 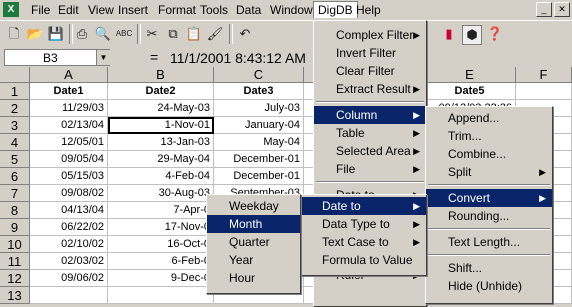 What do you see at coordinates (253, 278) in the screenshot?
I see `date-to_menu-item-hour: Hour` at bounding box center [253, 278].